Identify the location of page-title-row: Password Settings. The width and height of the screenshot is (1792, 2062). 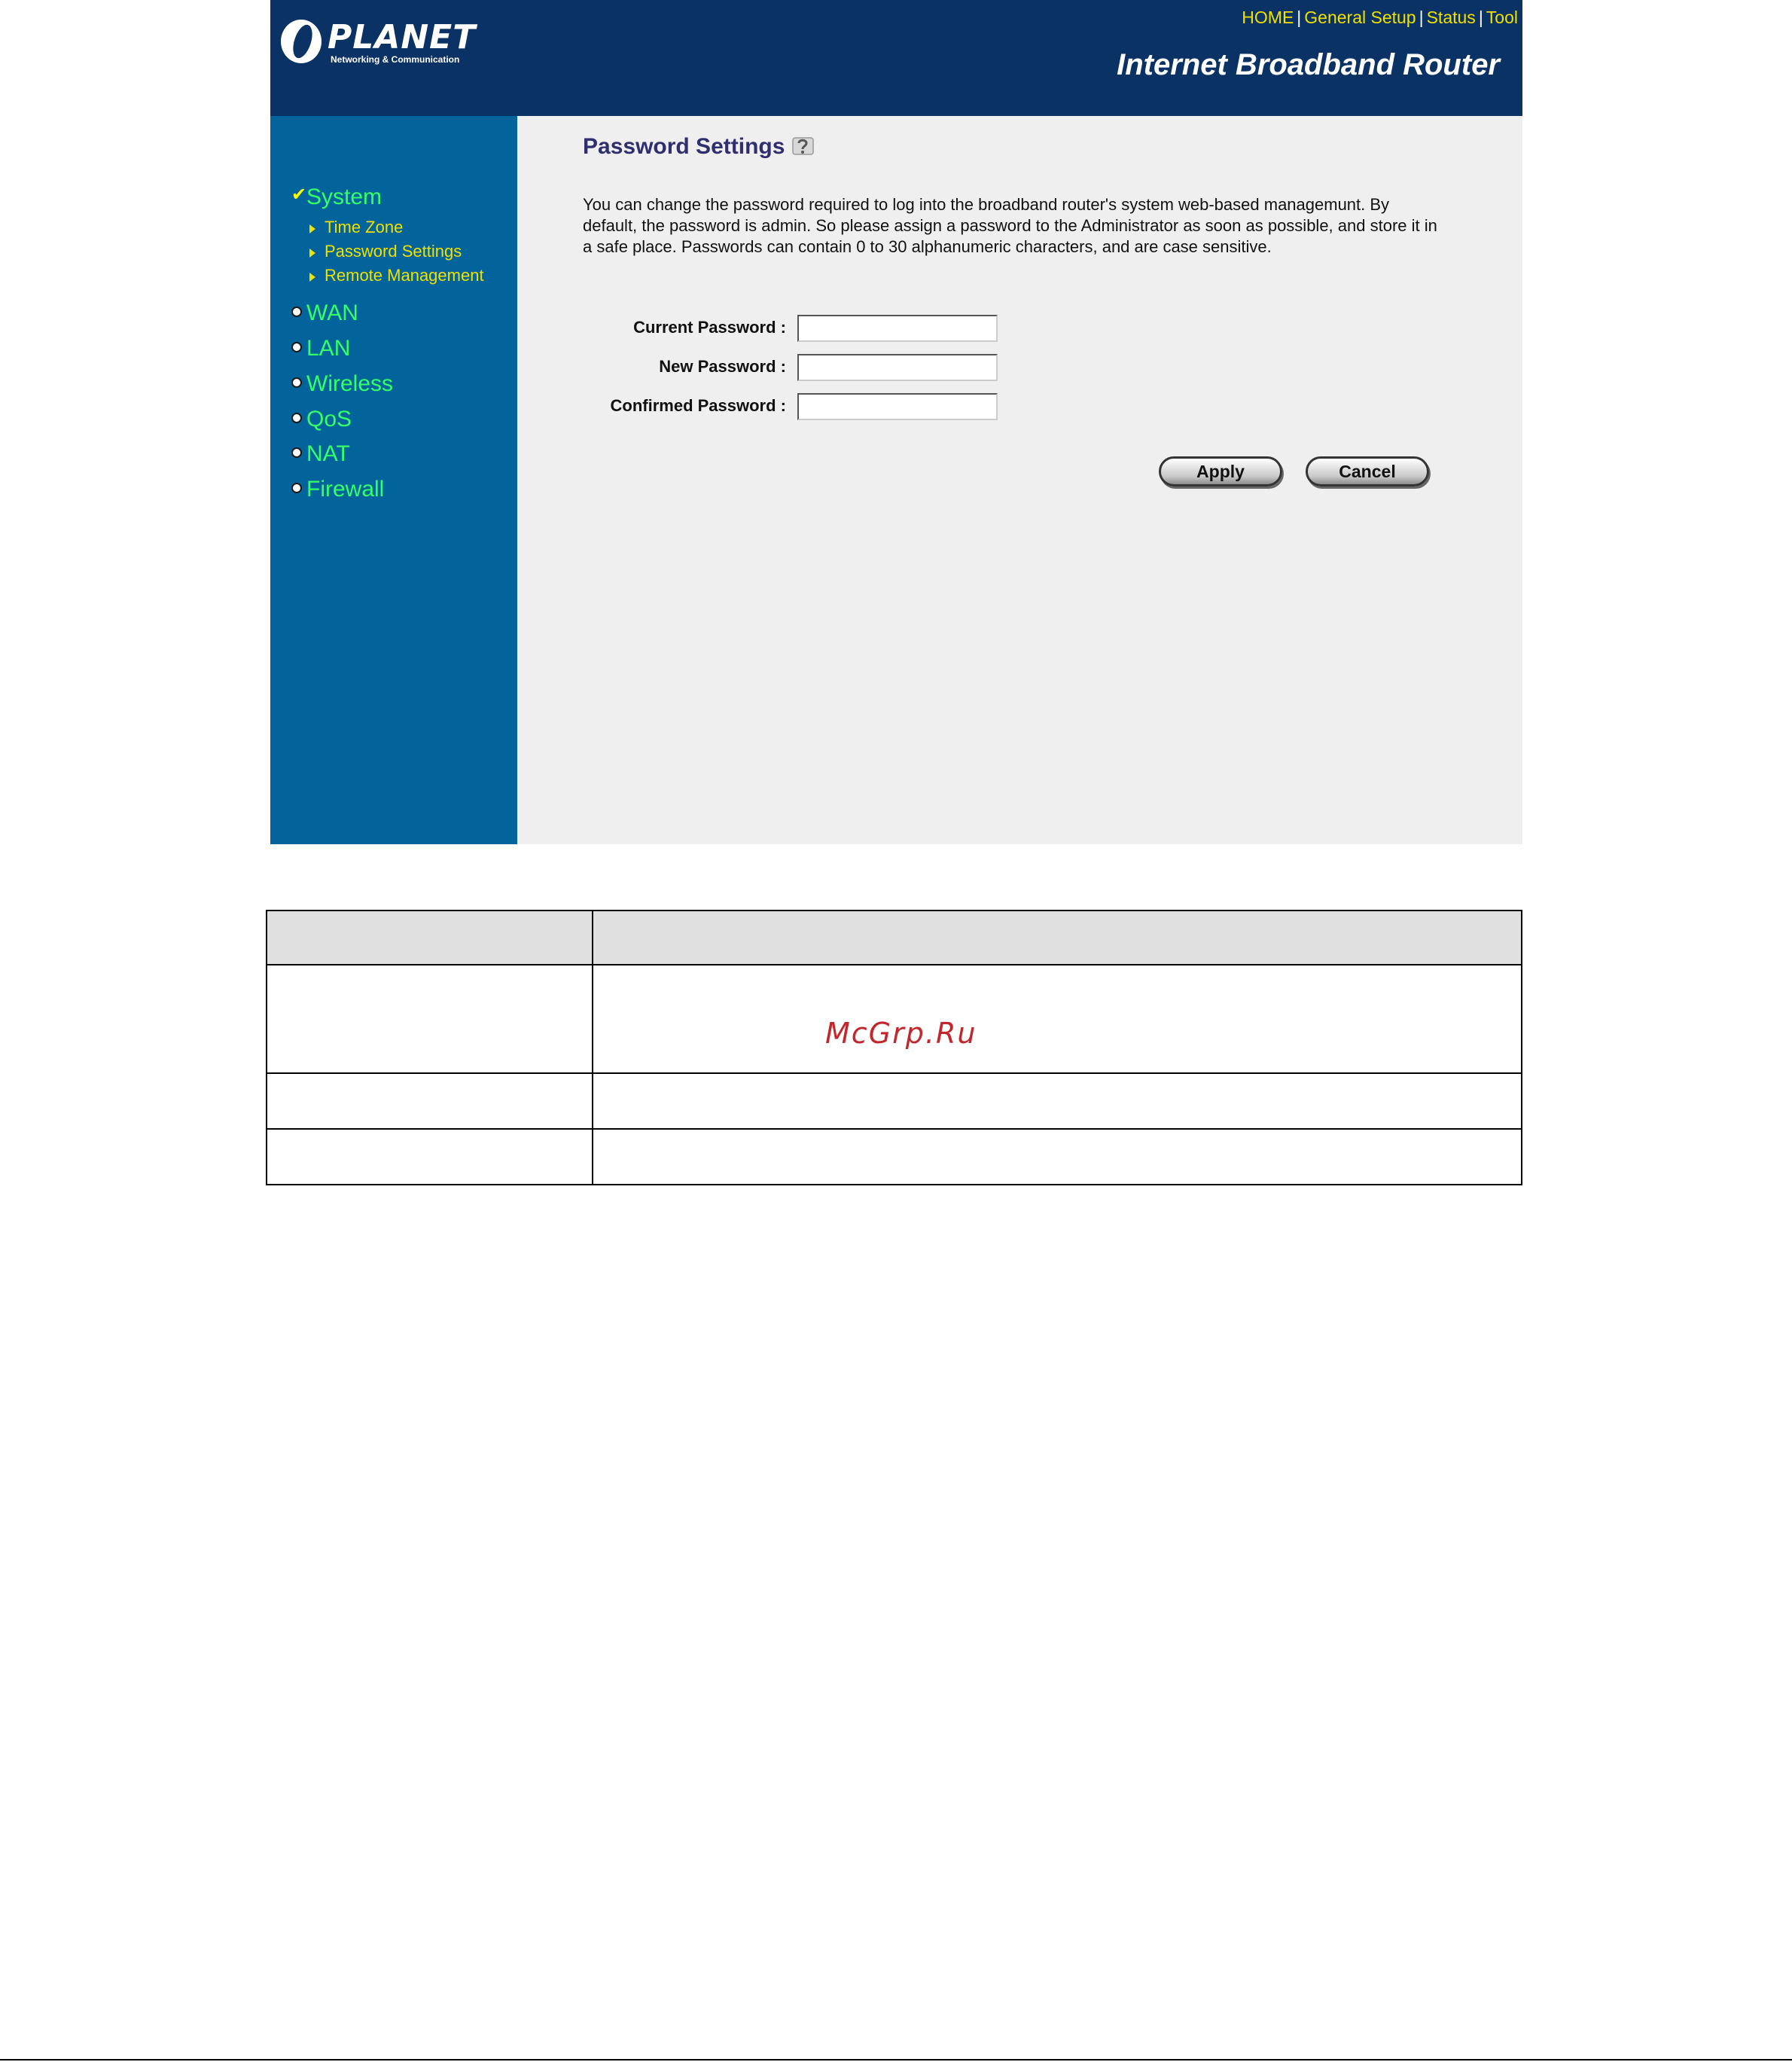
(699, 147).